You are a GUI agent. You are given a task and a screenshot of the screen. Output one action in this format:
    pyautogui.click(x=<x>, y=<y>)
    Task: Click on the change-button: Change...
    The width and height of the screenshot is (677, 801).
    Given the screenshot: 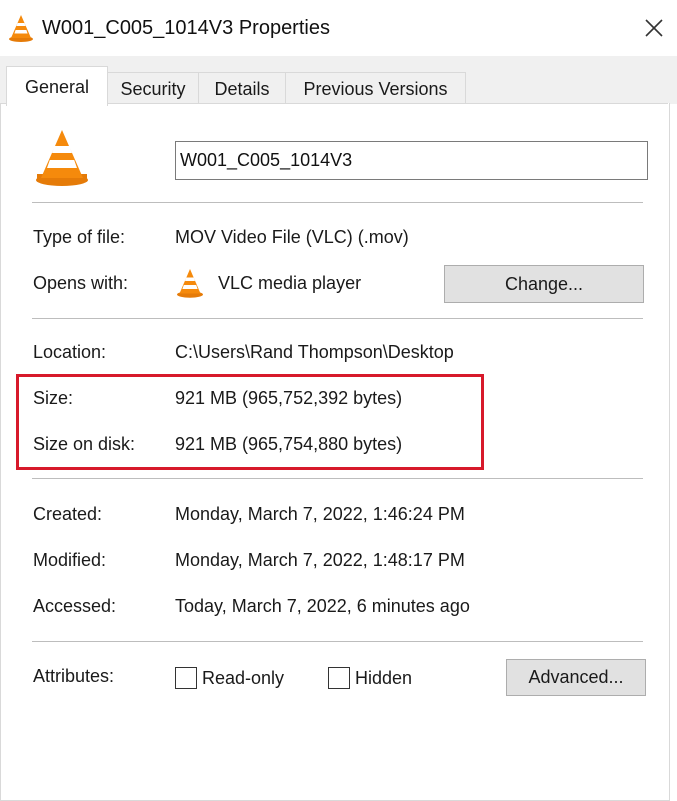 What is the action you would take?
    pyautogui.click(x=544, y=284)
    